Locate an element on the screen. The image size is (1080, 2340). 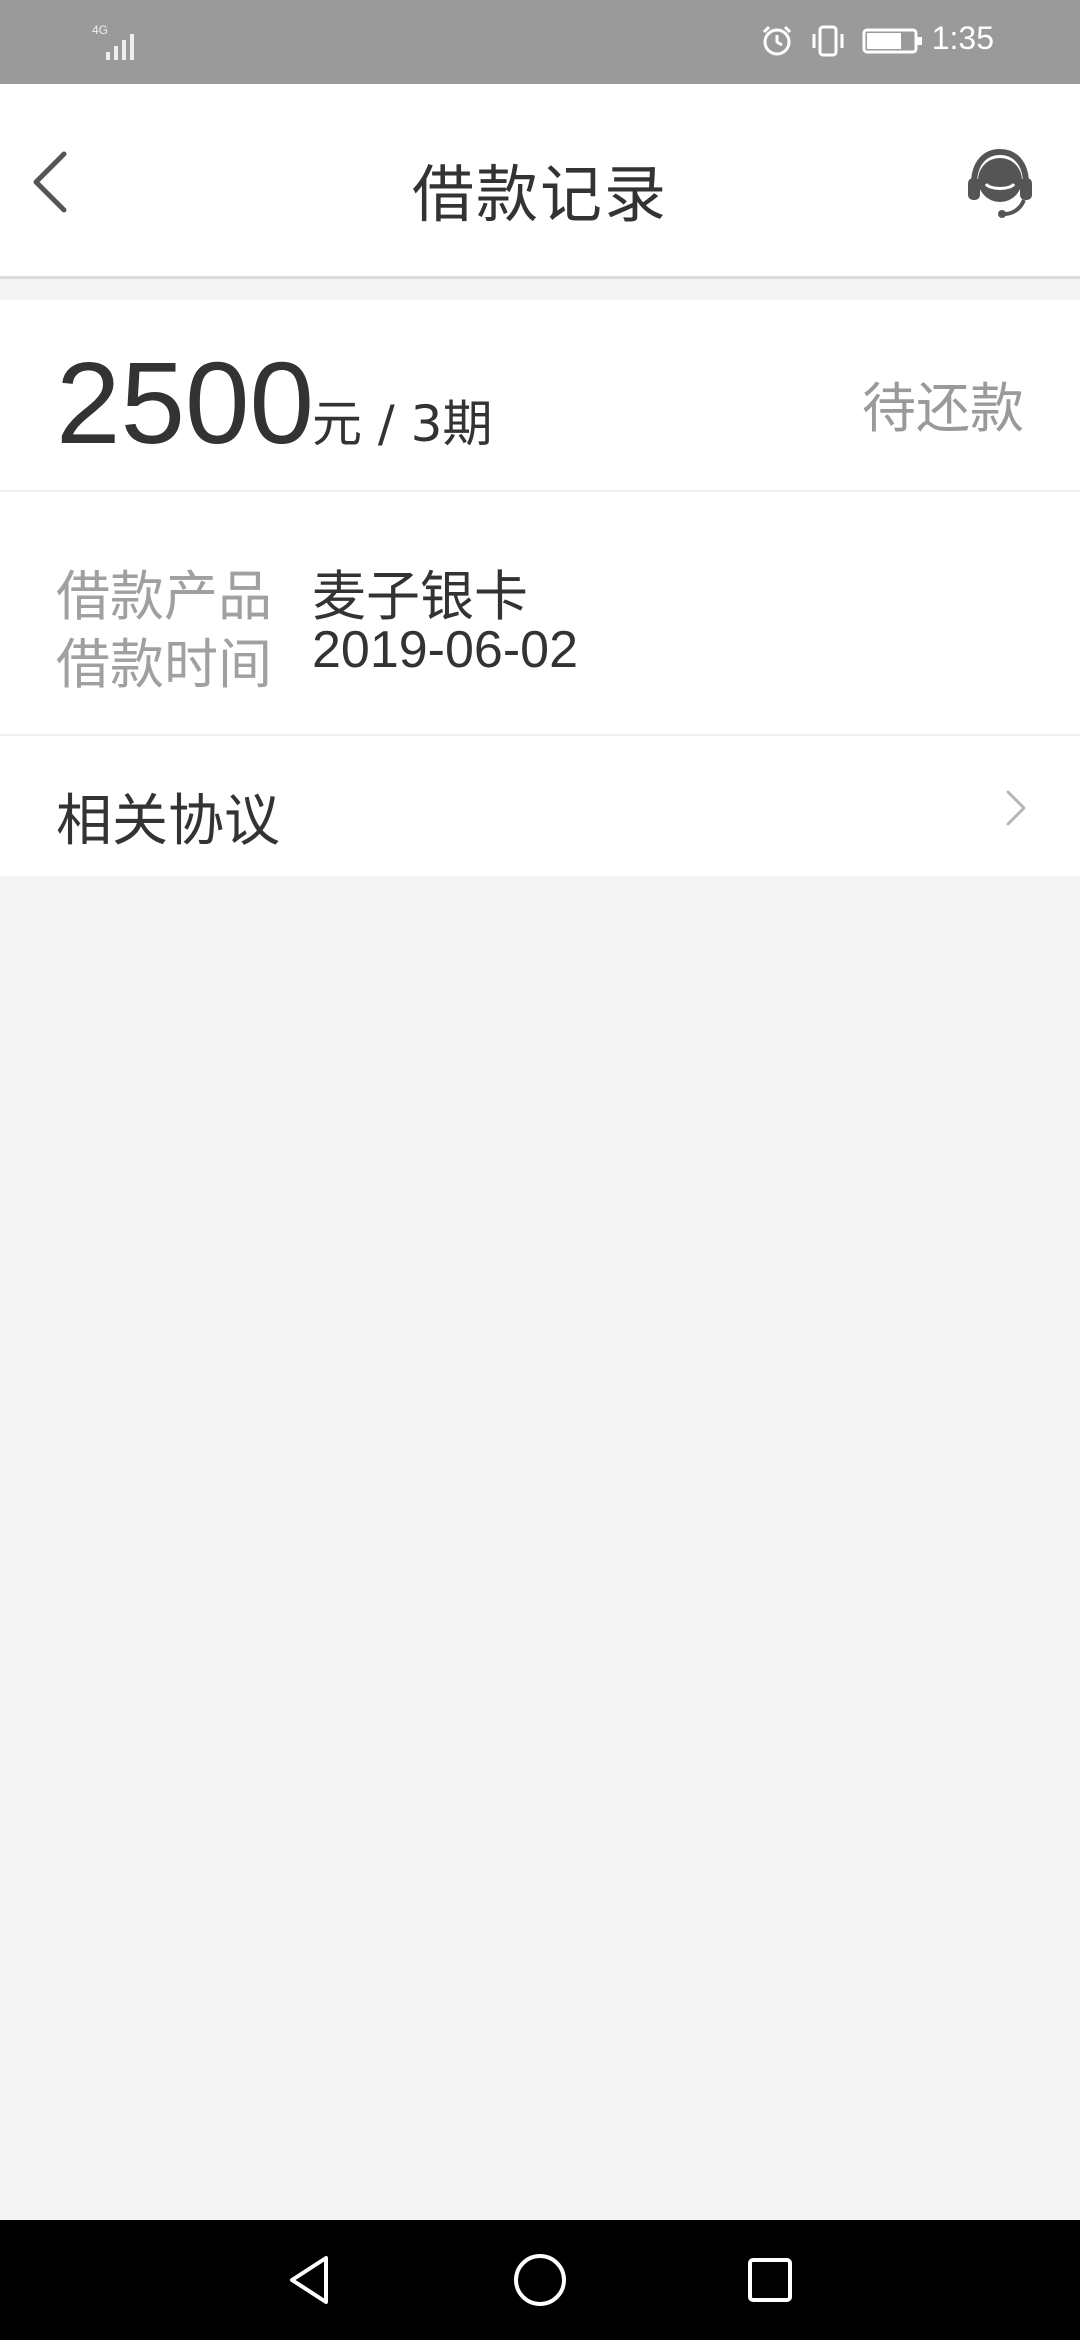
status-bar: 4G 1:35 is located at coordinates (540, 42).